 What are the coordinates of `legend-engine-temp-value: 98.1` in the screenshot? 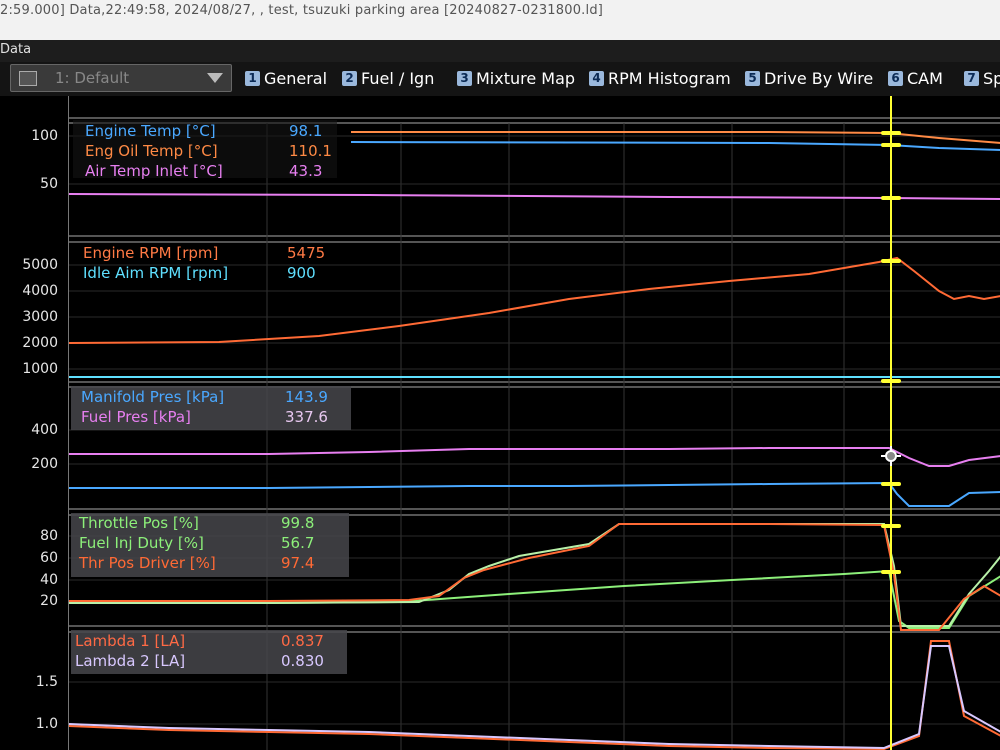 It's located at (306, 131).